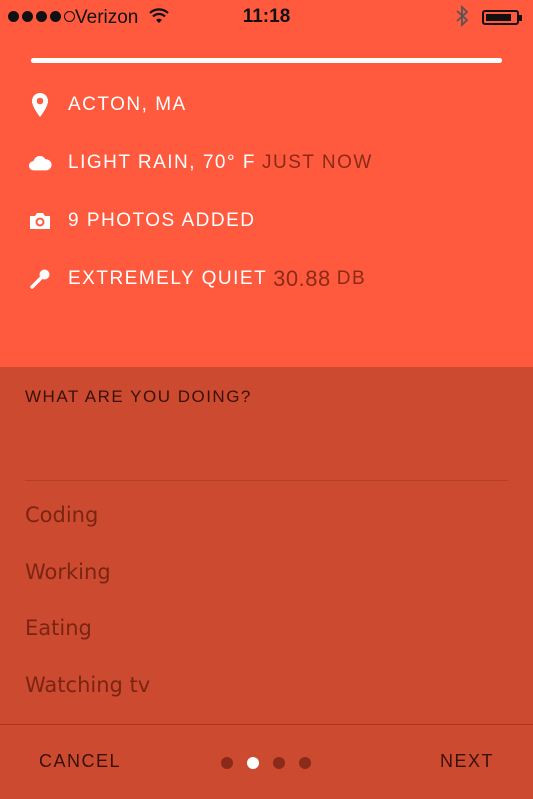 This screenshot has width=533, height=799. What do you see at coordinates (498, 17) in the screenshot?
I see `battery-fill` at bounding box center [498, 17].